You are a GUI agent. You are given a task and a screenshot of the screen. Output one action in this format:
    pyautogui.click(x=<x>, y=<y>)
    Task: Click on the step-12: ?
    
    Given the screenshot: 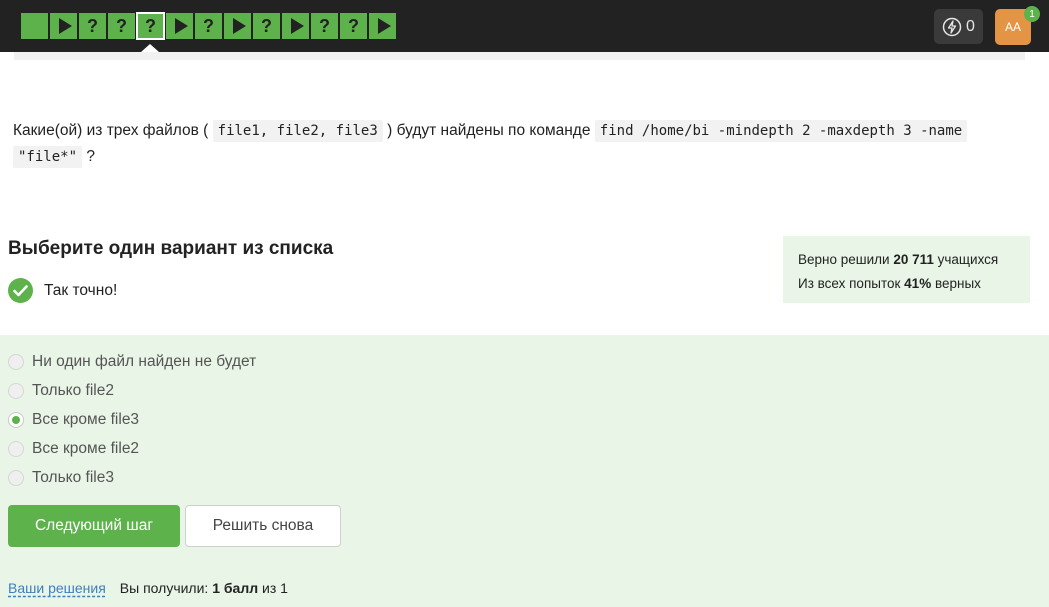 What is the action you would take?
    pyautogui.click(x=353, y=26)
    